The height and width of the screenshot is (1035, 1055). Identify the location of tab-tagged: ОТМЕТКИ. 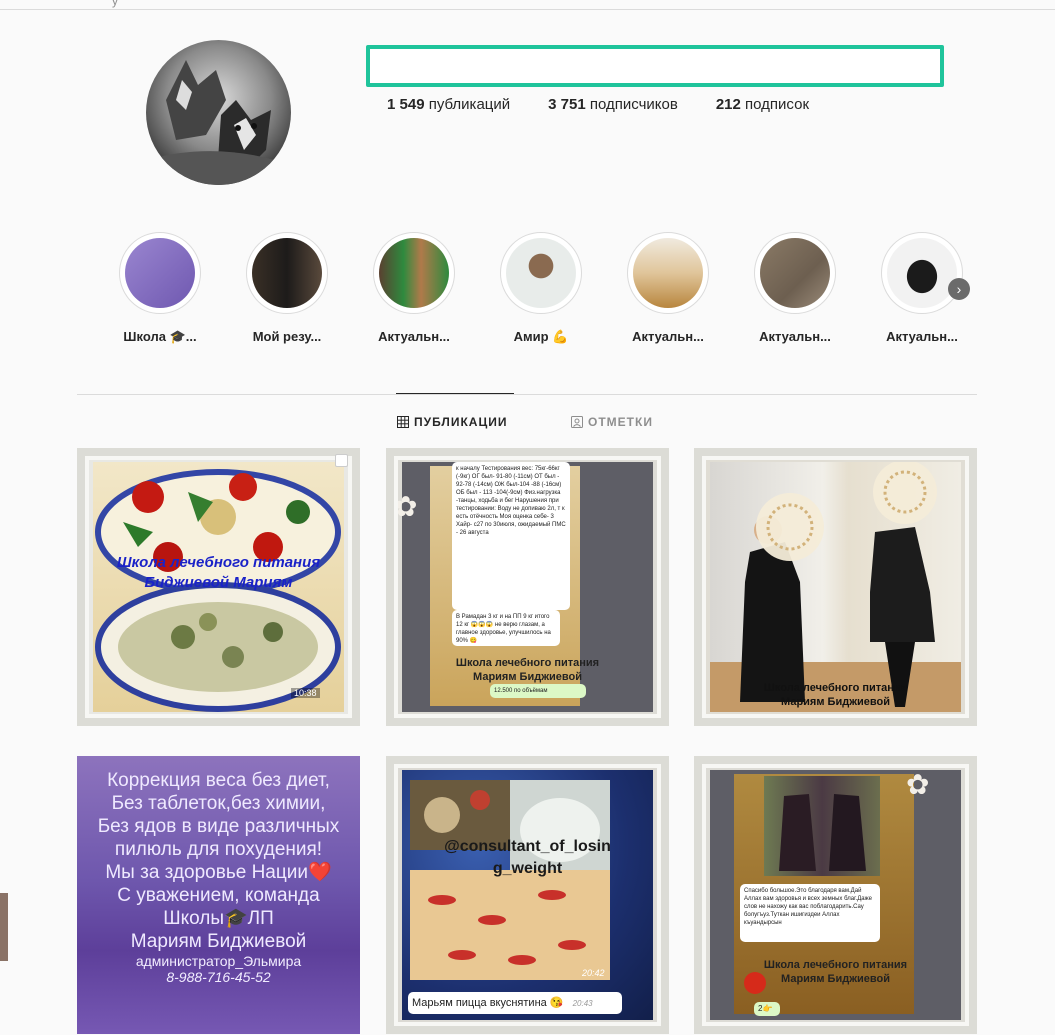
(612, 422).